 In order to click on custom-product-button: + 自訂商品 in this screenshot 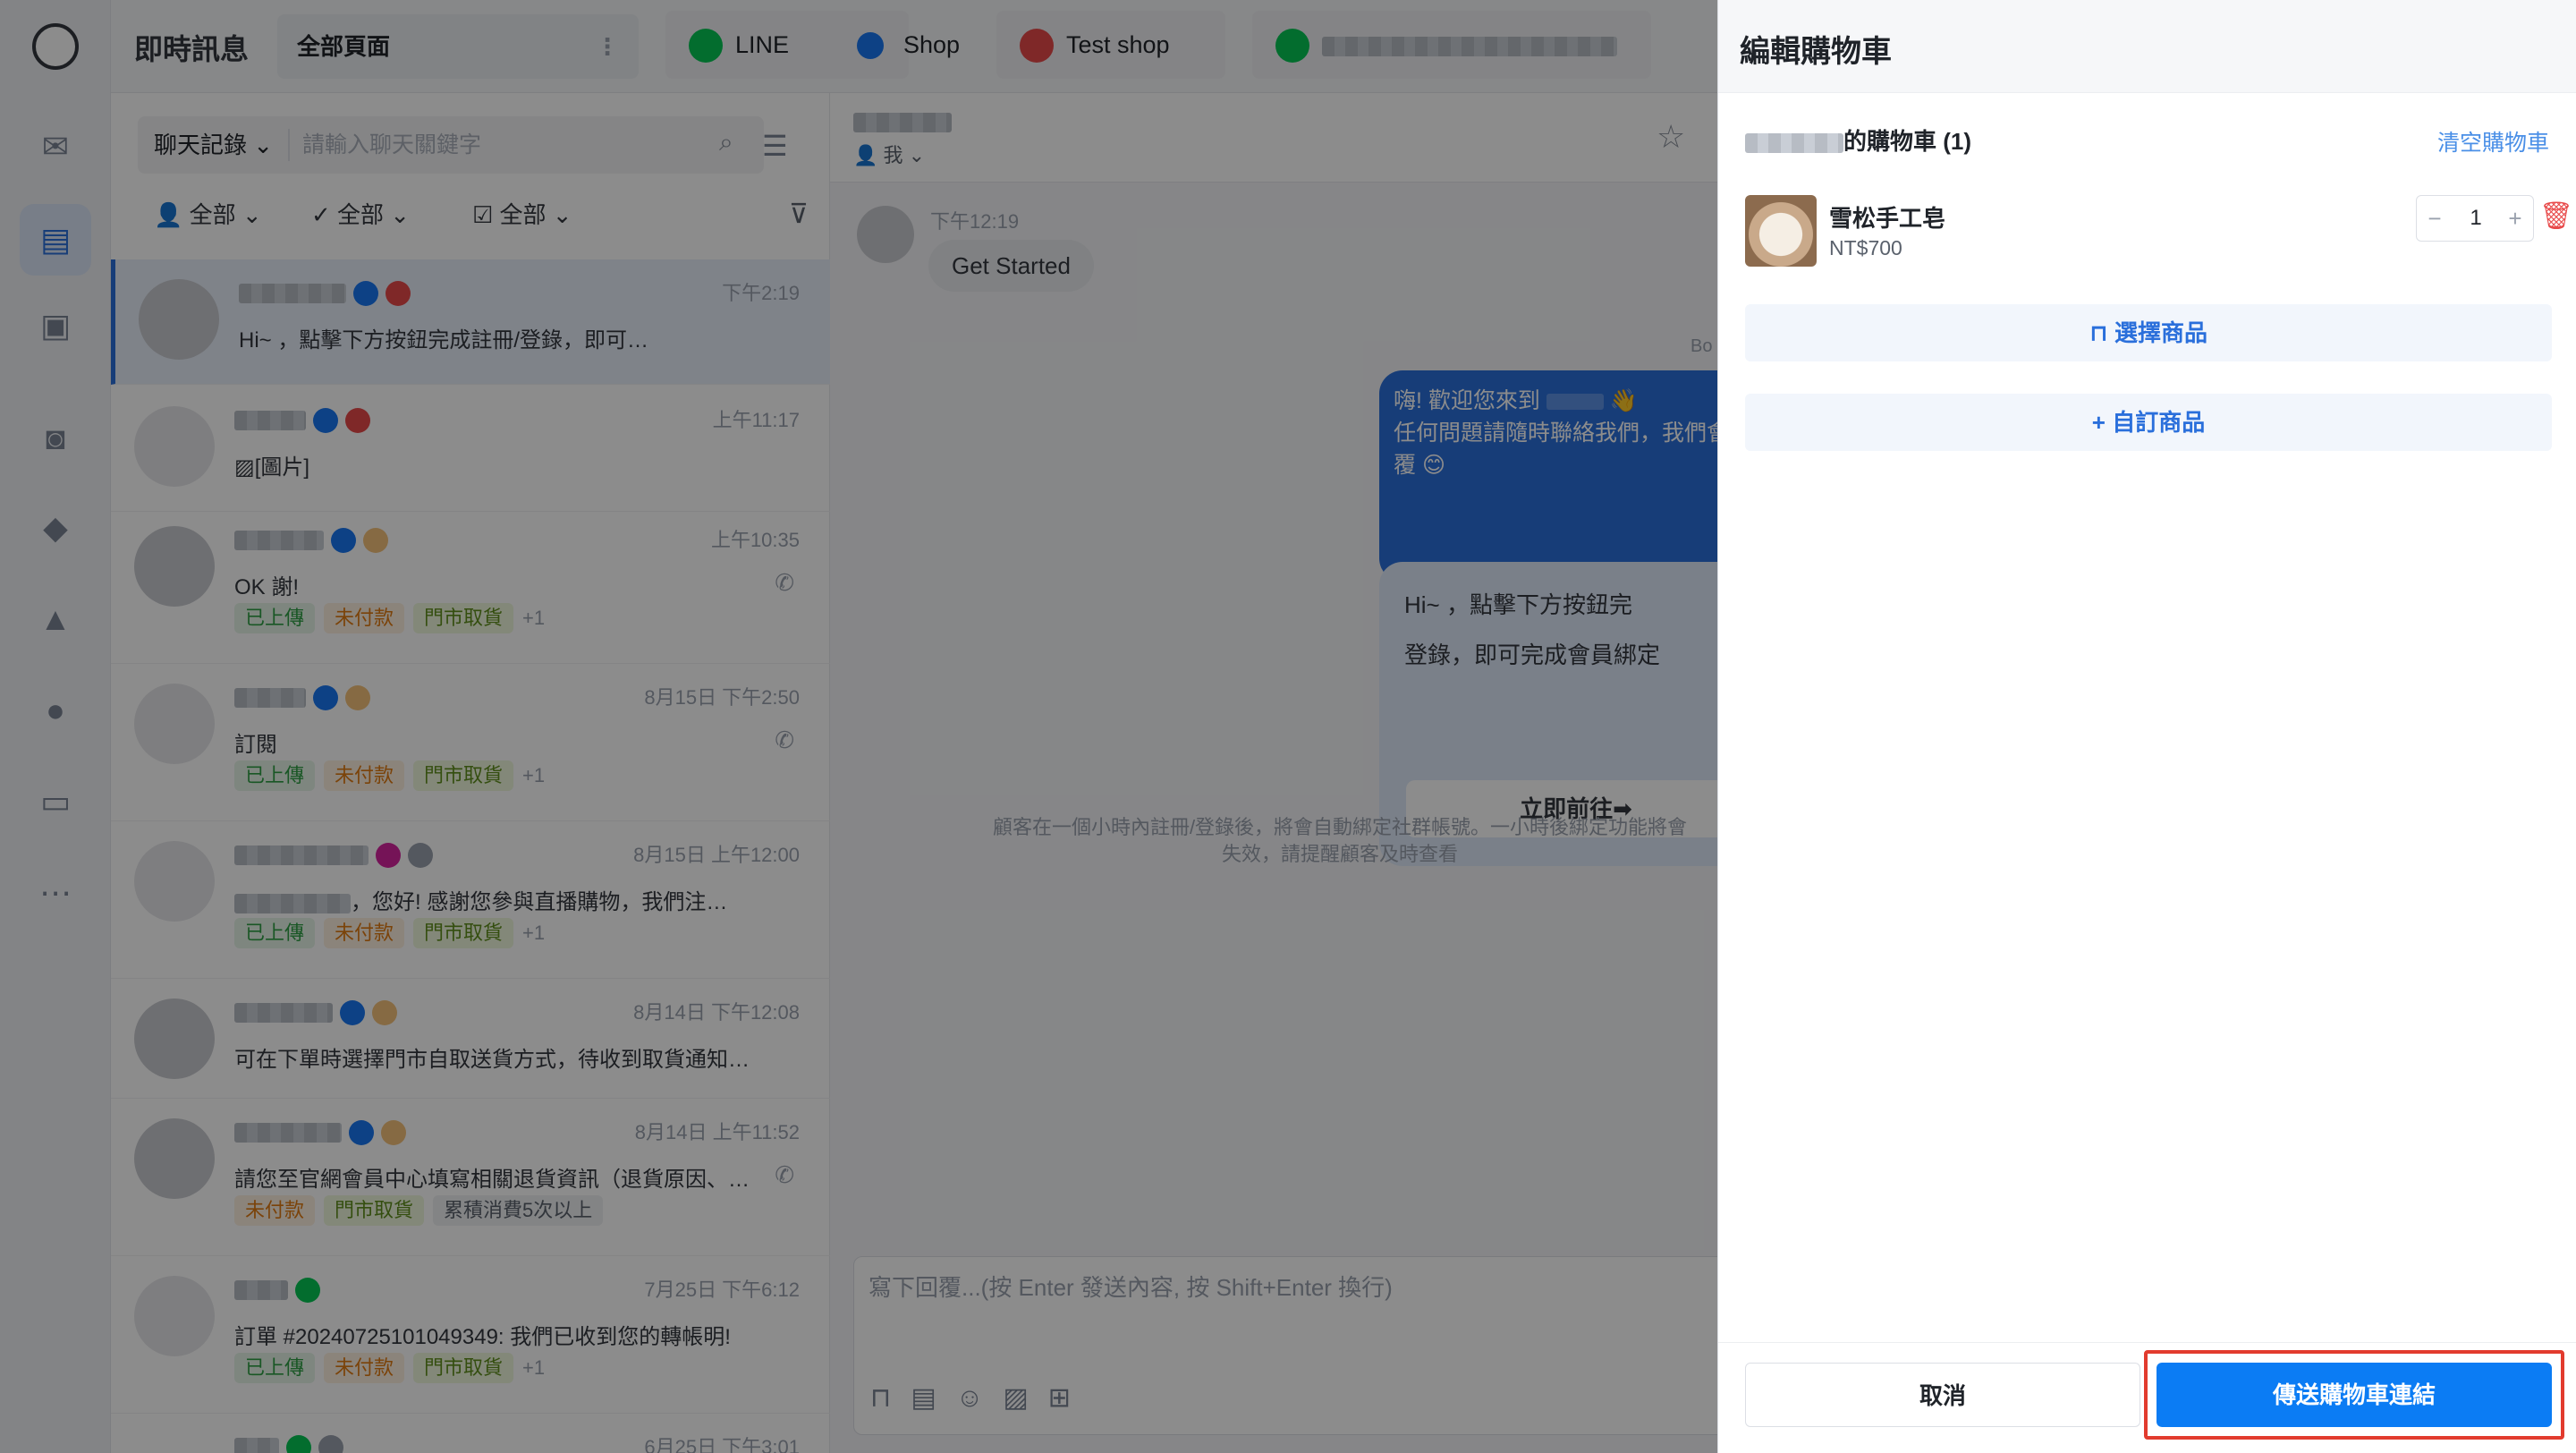, I will do `click(2148, 422)`.